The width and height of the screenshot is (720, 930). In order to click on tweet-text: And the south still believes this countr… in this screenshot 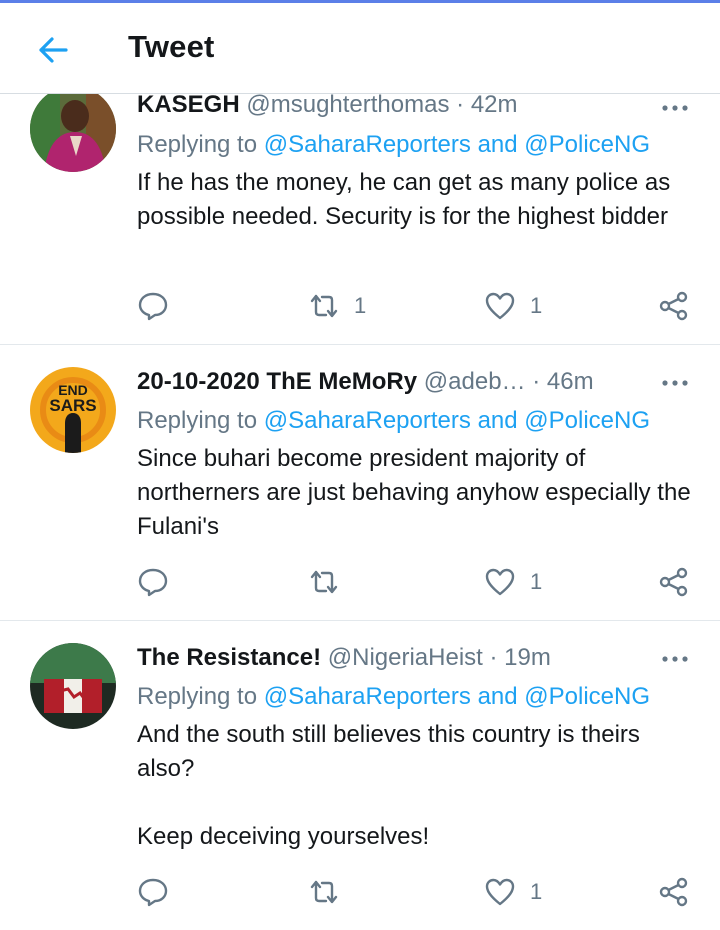, I will do `click(388, 785)`.